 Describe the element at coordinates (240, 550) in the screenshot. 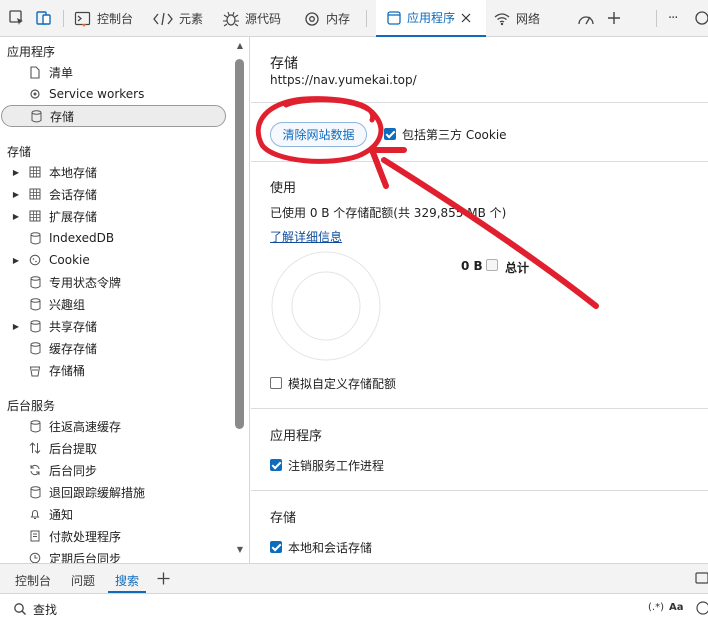

I see `scroll-down-arrow-icon: ▼` at that location.